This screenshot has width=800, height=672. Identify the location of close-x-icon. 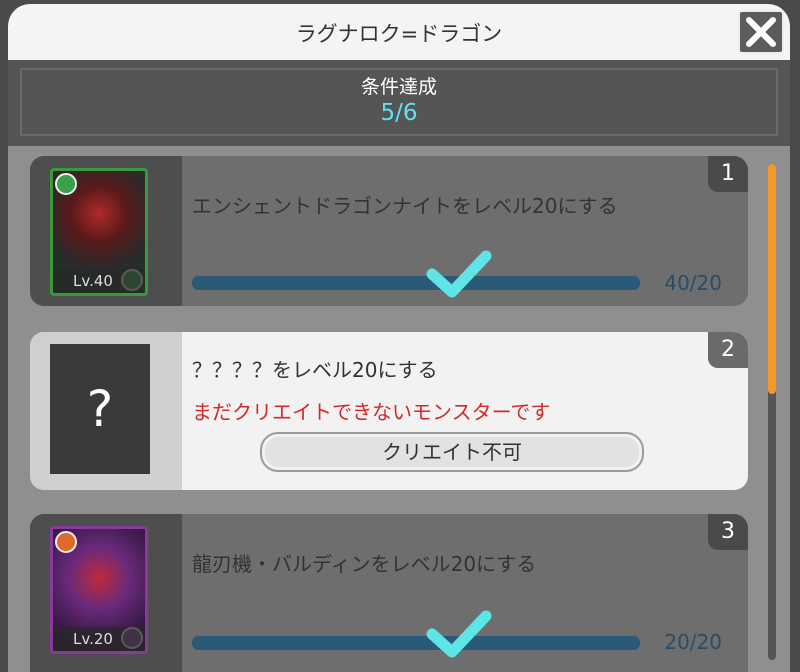
(761, 32).